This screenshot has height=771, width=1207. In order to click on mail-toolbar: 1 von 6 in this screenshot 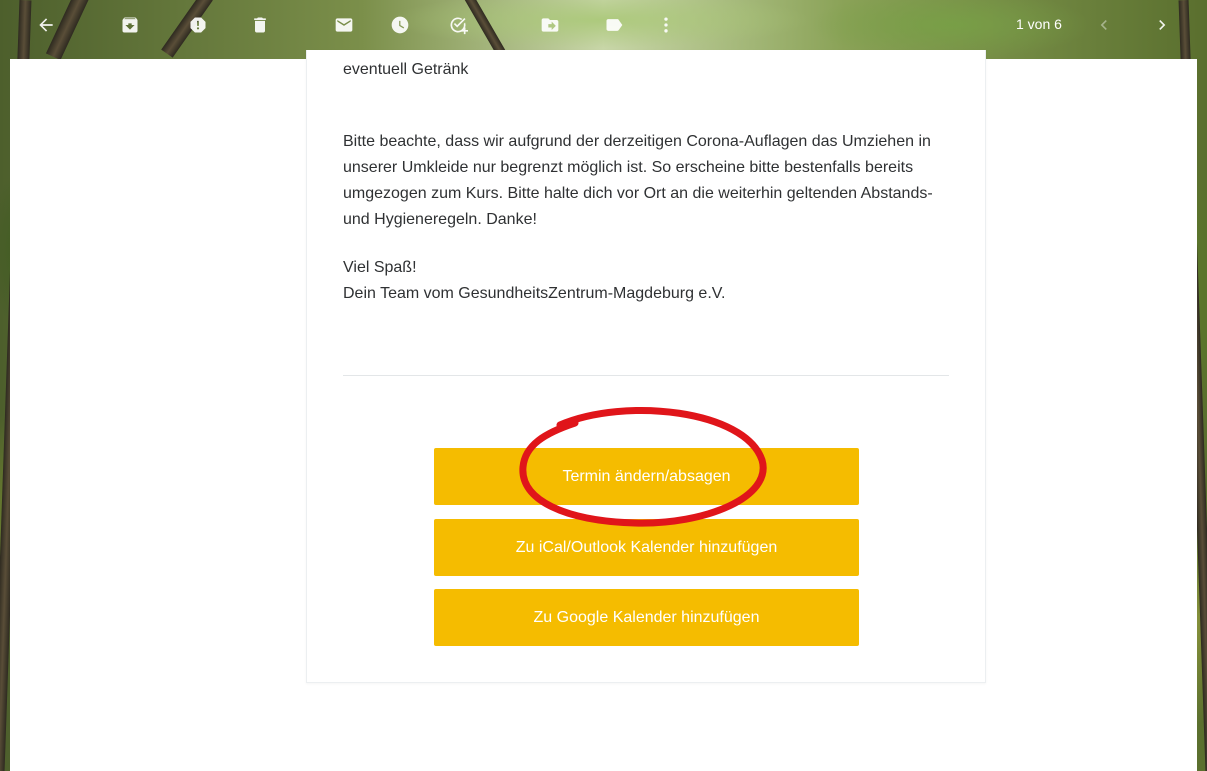, I will do `click(603, 25)`.